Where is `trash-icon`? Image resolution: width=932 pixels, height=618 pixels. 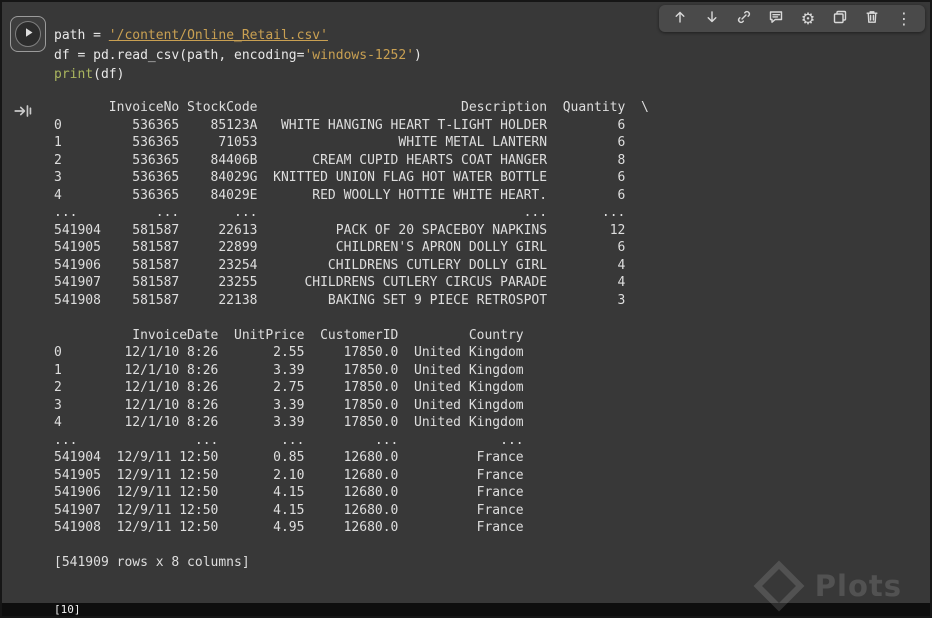 trash-icon is located at coordinates (872, 18).